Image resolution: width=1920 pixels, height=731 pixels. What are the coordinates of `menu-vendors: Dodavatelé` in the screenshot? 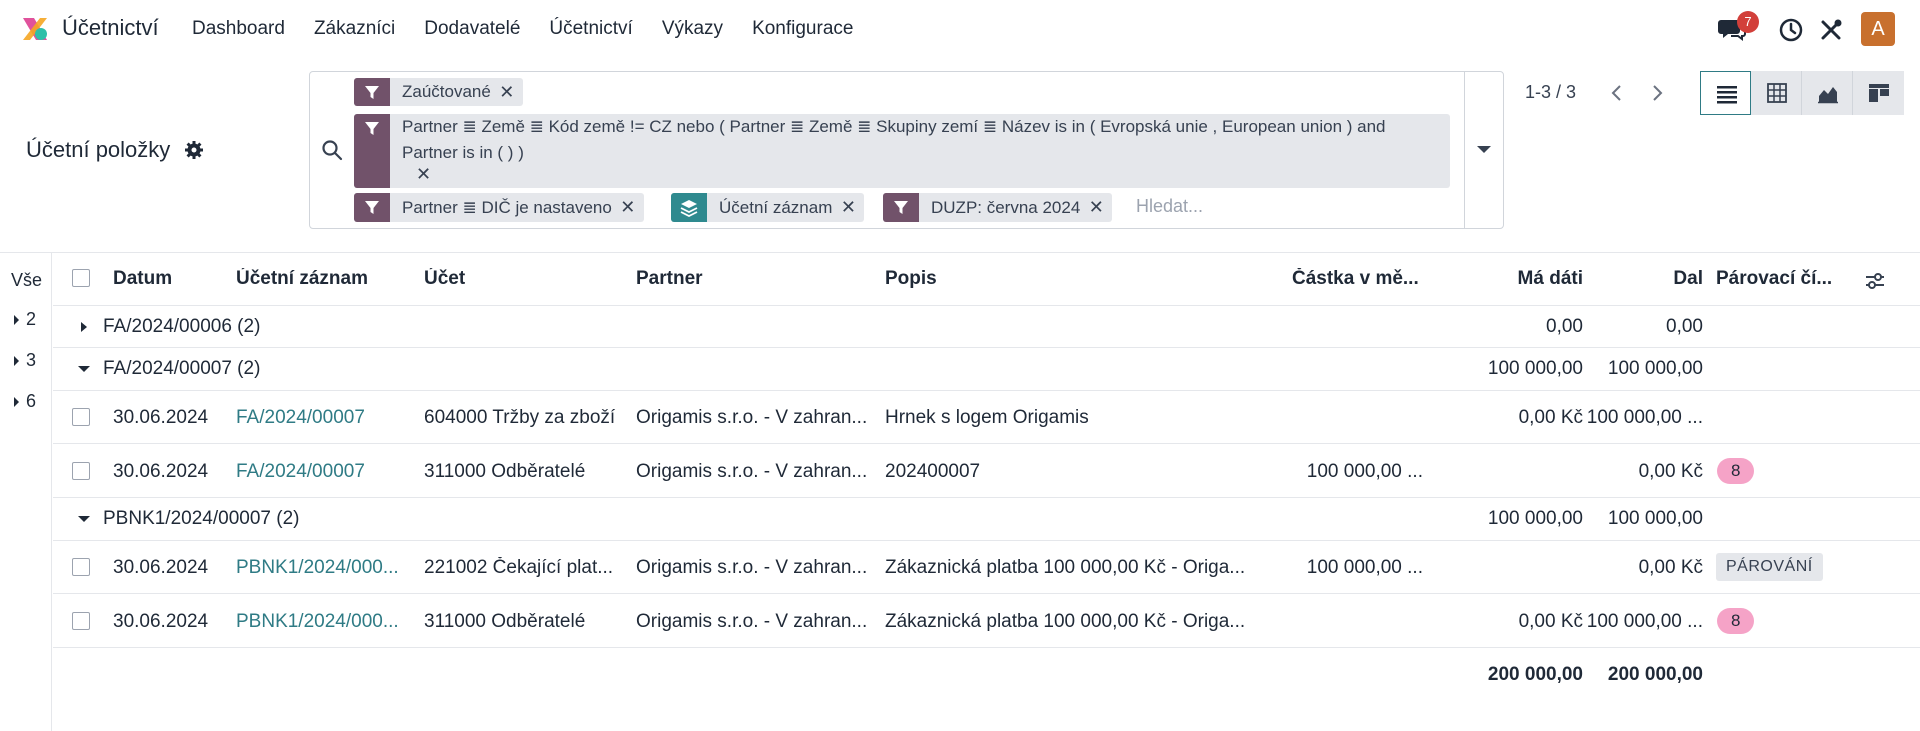 It's located at (472, 29).